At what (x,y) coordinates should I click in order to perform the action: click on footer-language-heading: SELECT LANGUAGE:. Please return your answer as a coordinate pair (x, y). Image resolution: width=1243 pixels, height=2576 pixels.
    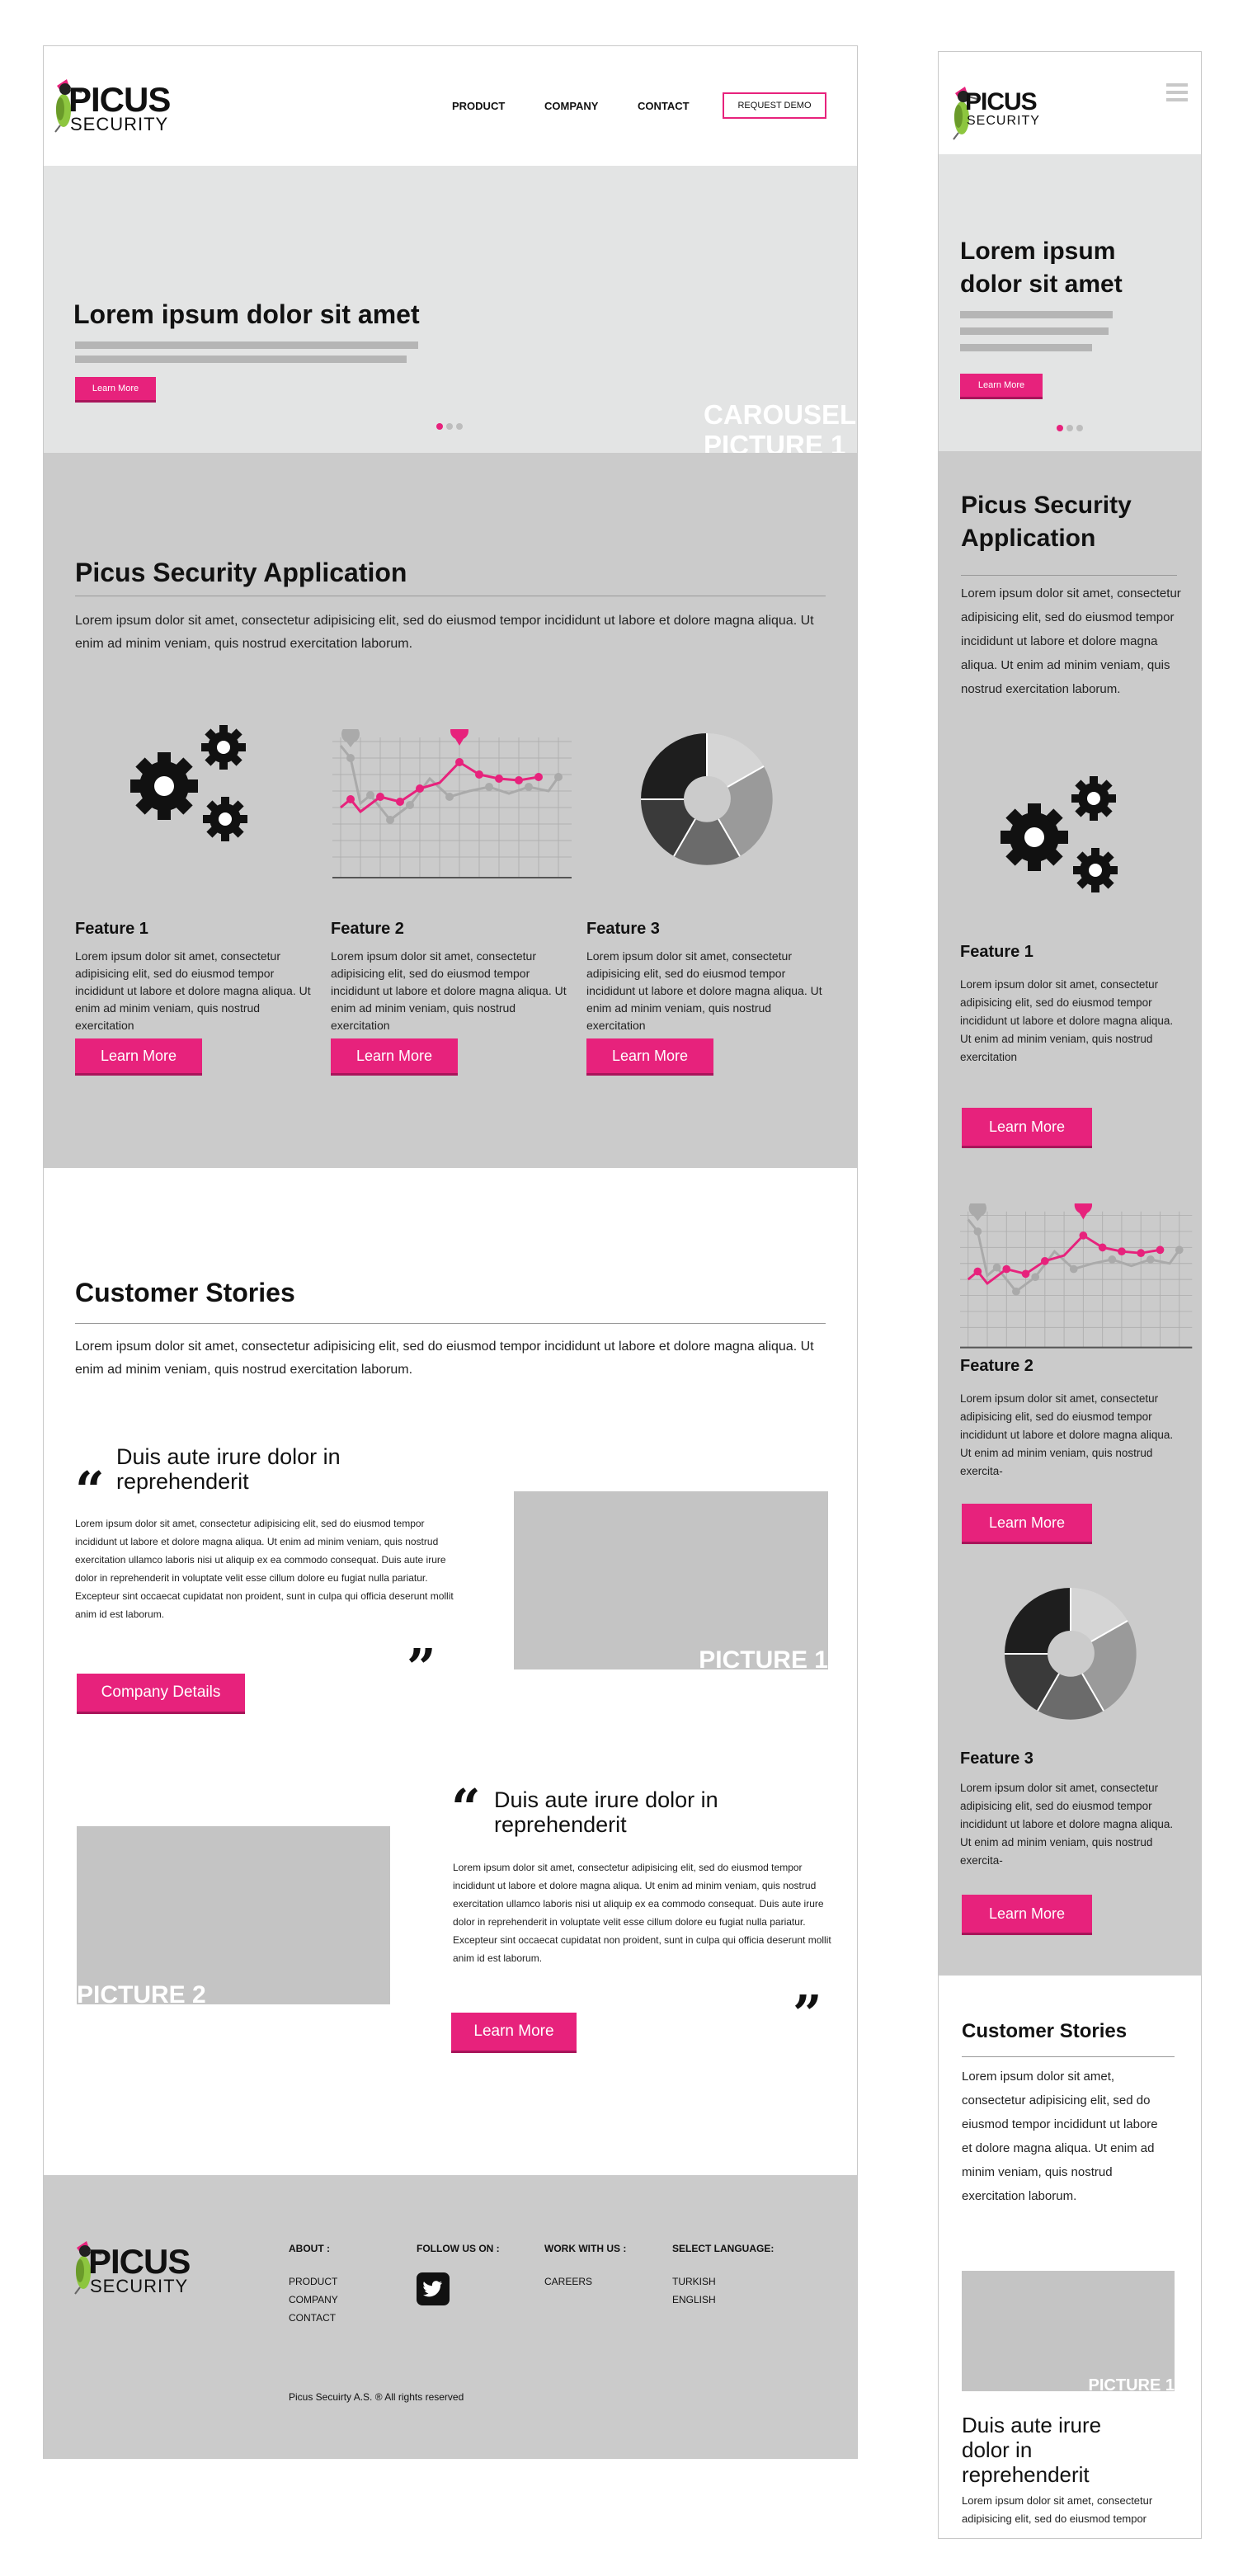
    Looking at the image, I should click on (723, 2248).